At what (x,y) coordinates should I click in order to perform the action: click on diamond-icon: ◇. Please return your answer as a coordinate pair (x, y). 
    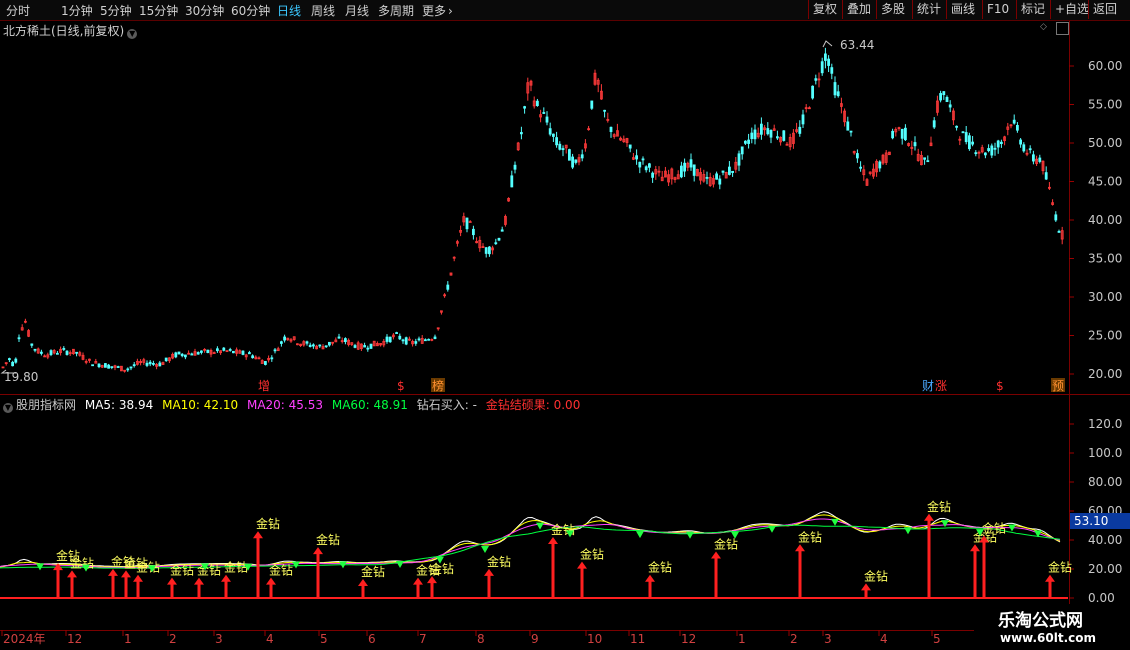
    Looking at the image, I should click on (1043, 27).